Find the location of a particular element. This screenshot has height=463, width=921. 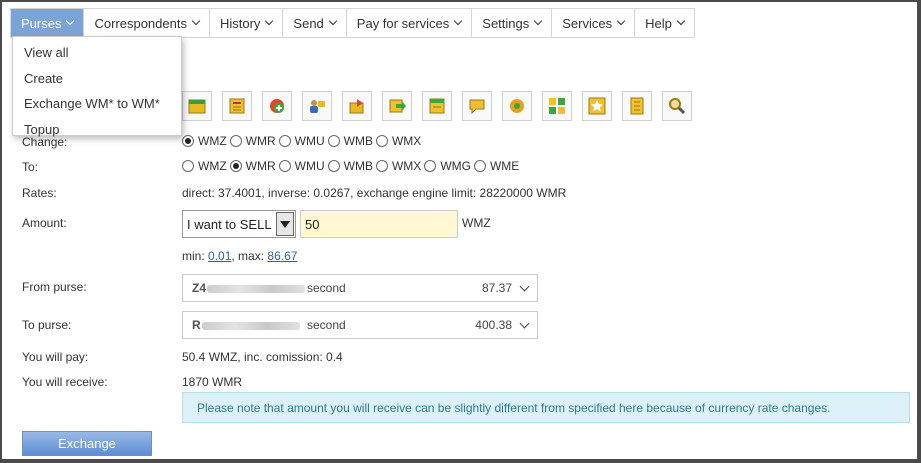

transfer-icon is located at coordinates (356, 106).